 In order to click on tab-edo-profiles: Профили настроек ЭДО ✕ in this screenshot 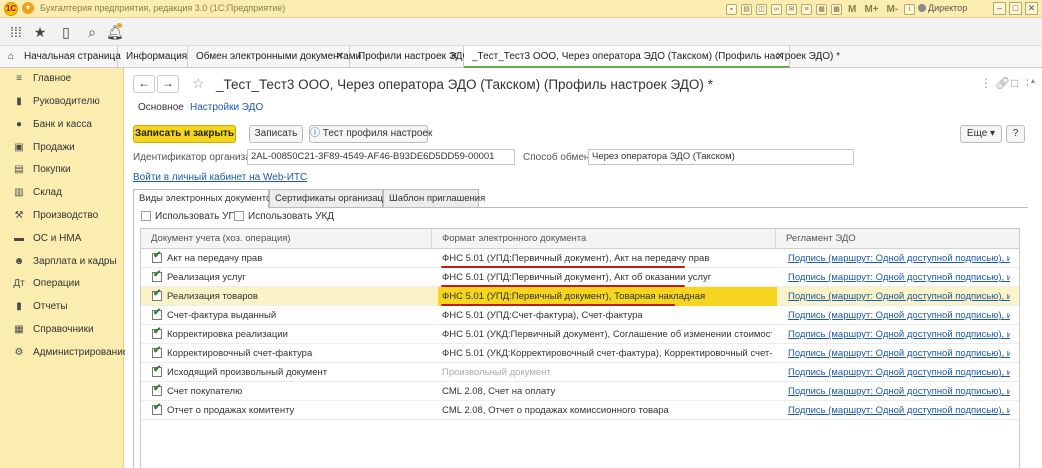, I will do `click(410, 57)`.